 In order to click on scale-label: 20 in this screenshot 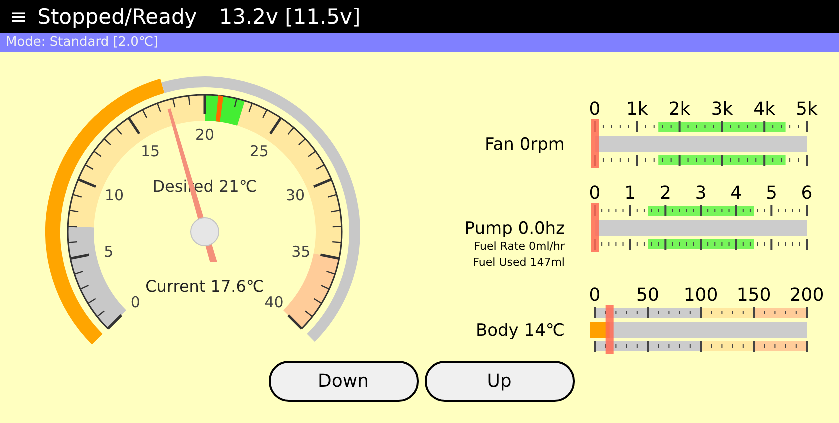, I will do `click(205, 135)`.